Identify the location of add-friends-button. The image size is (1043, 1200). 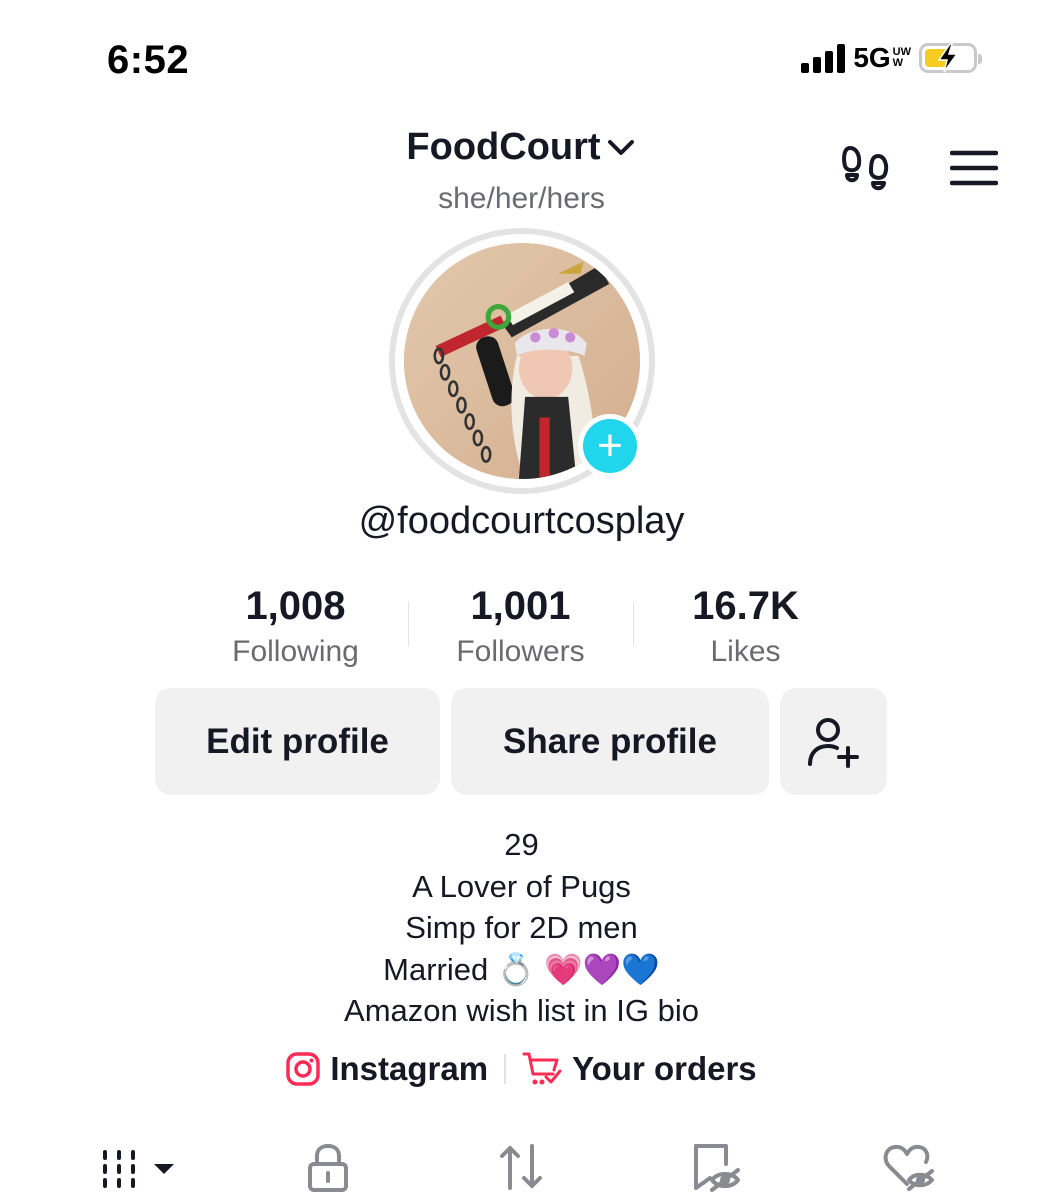
(833, 741).